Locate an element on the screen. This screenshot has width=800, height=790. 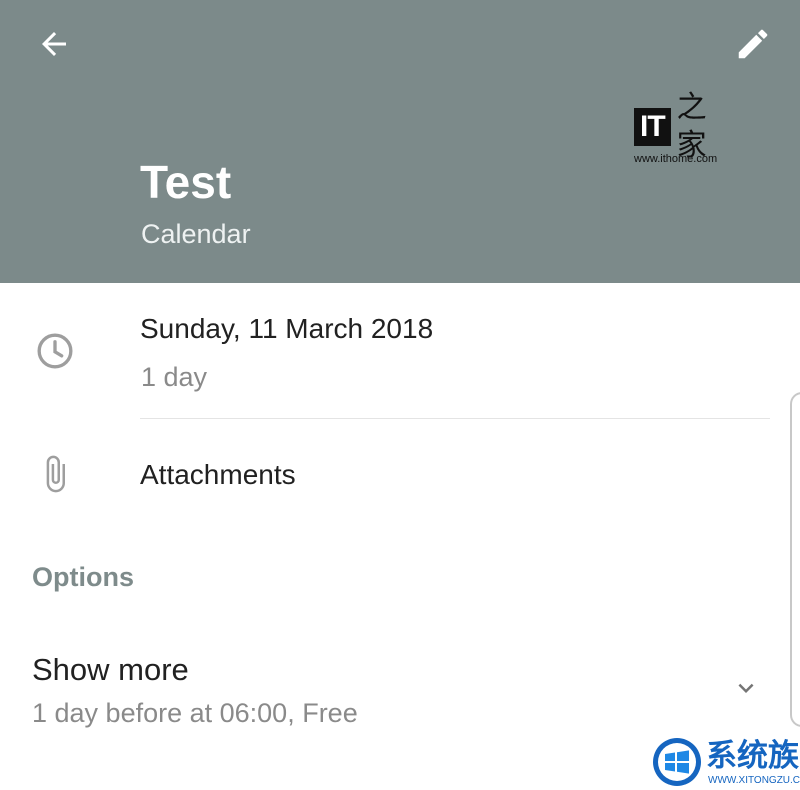
back-button is located at coordinates (54, 44).